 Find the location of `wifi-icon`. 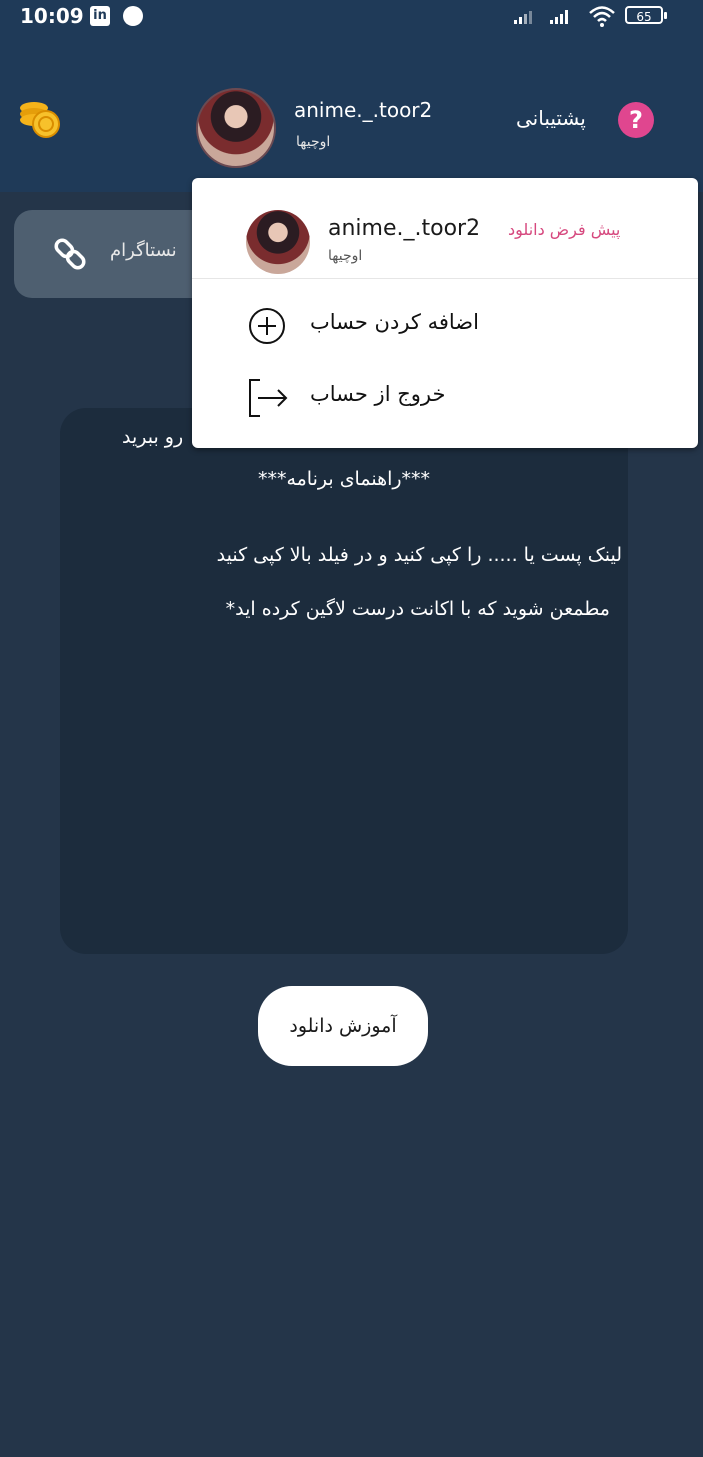

wifi-icon is located at coordinates (602, 16).